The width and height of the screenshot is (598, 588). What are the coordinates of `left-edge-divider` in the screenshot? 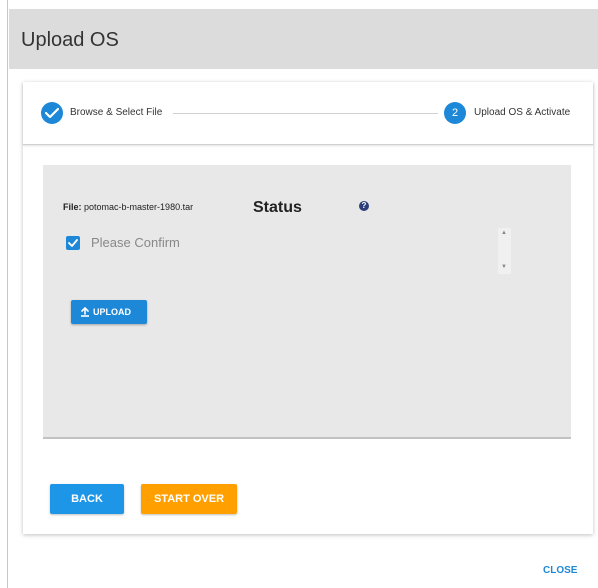 It's located at (7, 294).